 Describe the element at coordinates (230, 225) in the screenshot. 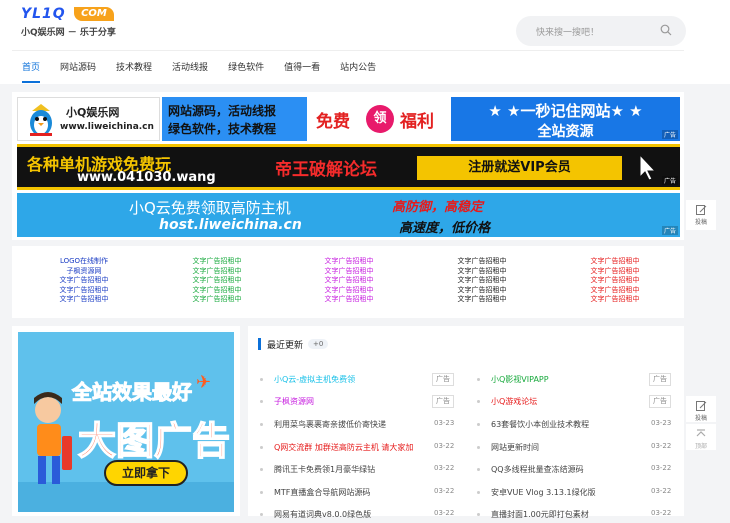

I see `ad-cloud-url: host.liweichina.cn` at that location.